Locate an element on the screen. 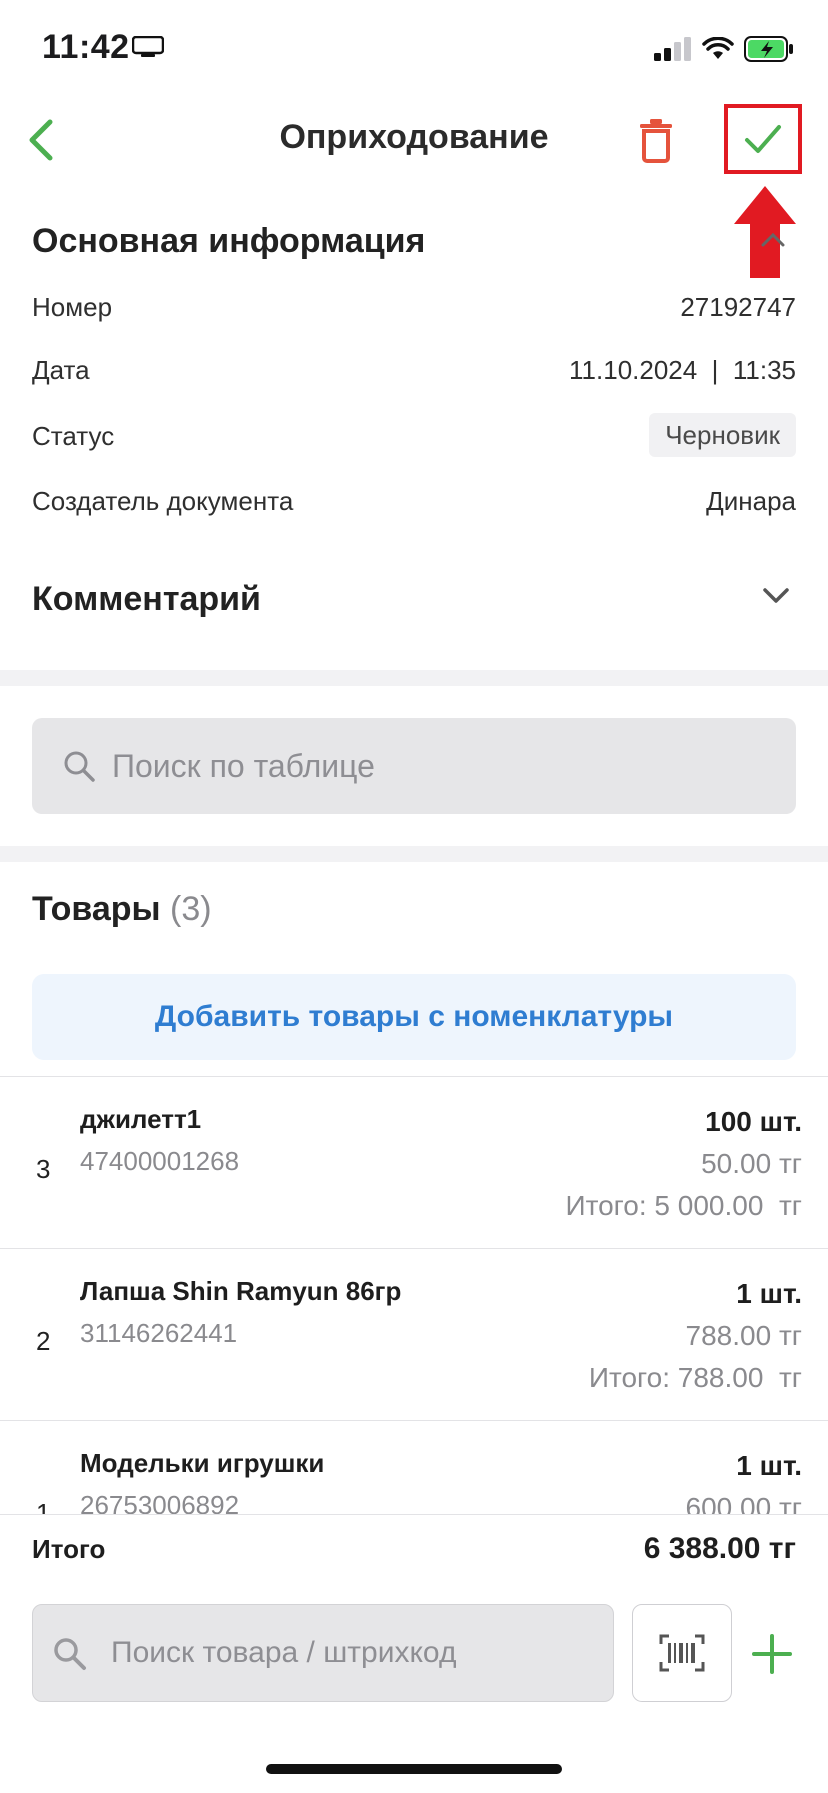  status-time: 11:42 is located at coordinates (86, 47).